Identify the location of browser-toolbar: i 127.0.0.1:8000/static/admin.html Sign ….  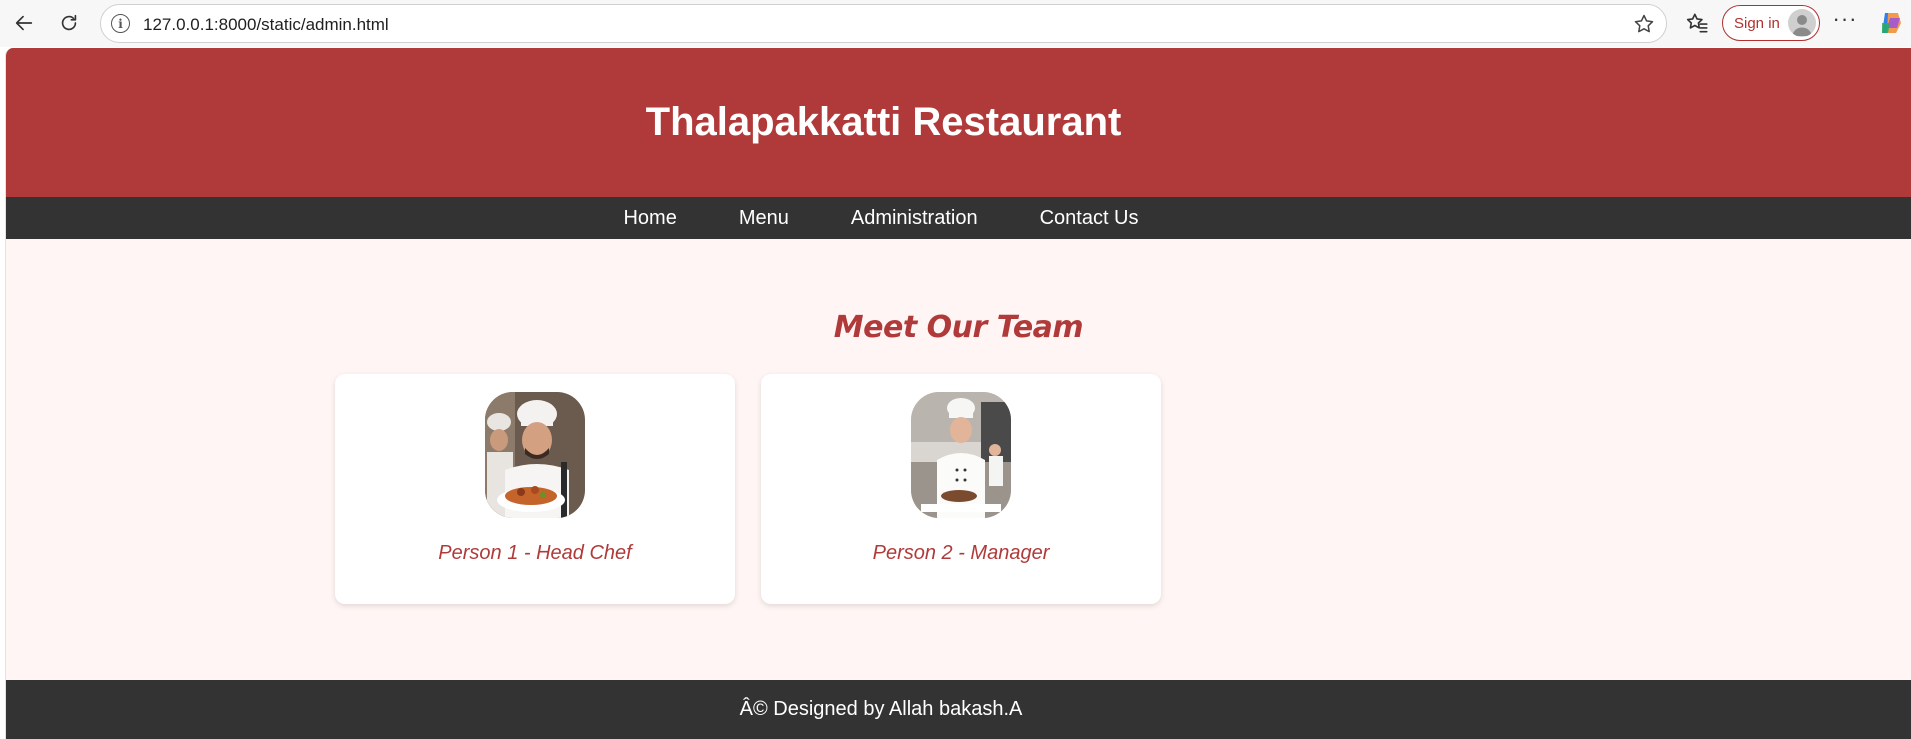
(955, 23).